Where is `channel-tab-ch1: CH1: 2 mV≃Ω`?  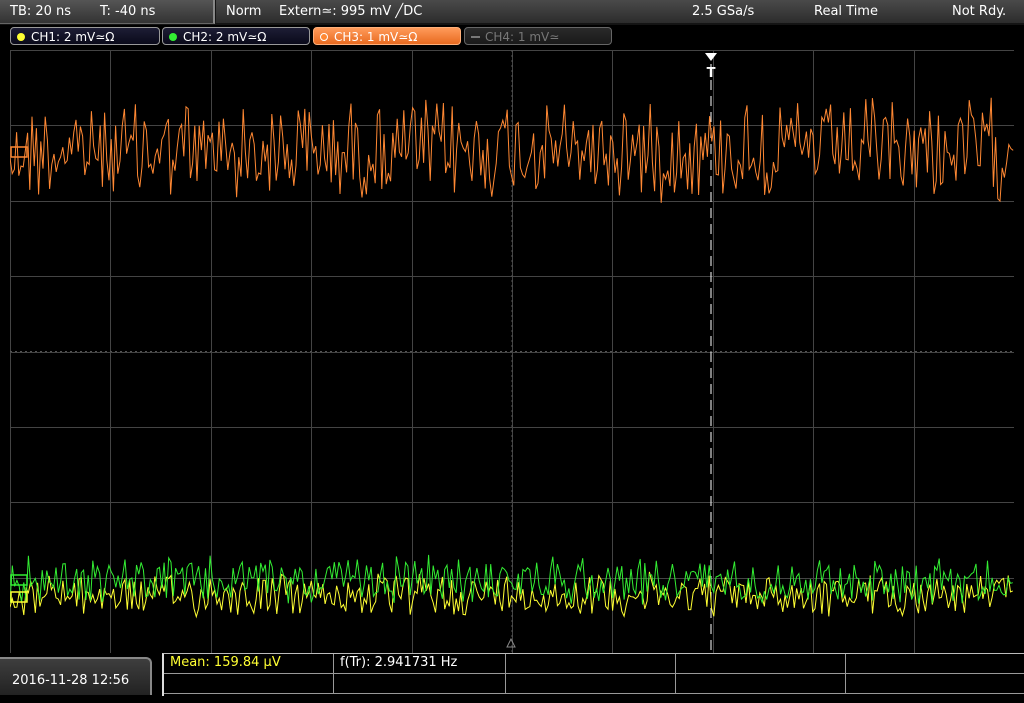
channel-tab-ch1: CH1: 2 mV≃Ω is located at coordinates (85, 36).